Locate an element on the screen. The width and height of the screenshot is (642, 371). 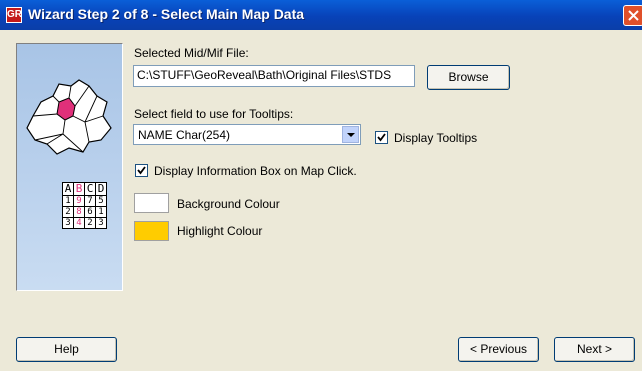
previous-button: < Previous is located at coordinates (498, 349).